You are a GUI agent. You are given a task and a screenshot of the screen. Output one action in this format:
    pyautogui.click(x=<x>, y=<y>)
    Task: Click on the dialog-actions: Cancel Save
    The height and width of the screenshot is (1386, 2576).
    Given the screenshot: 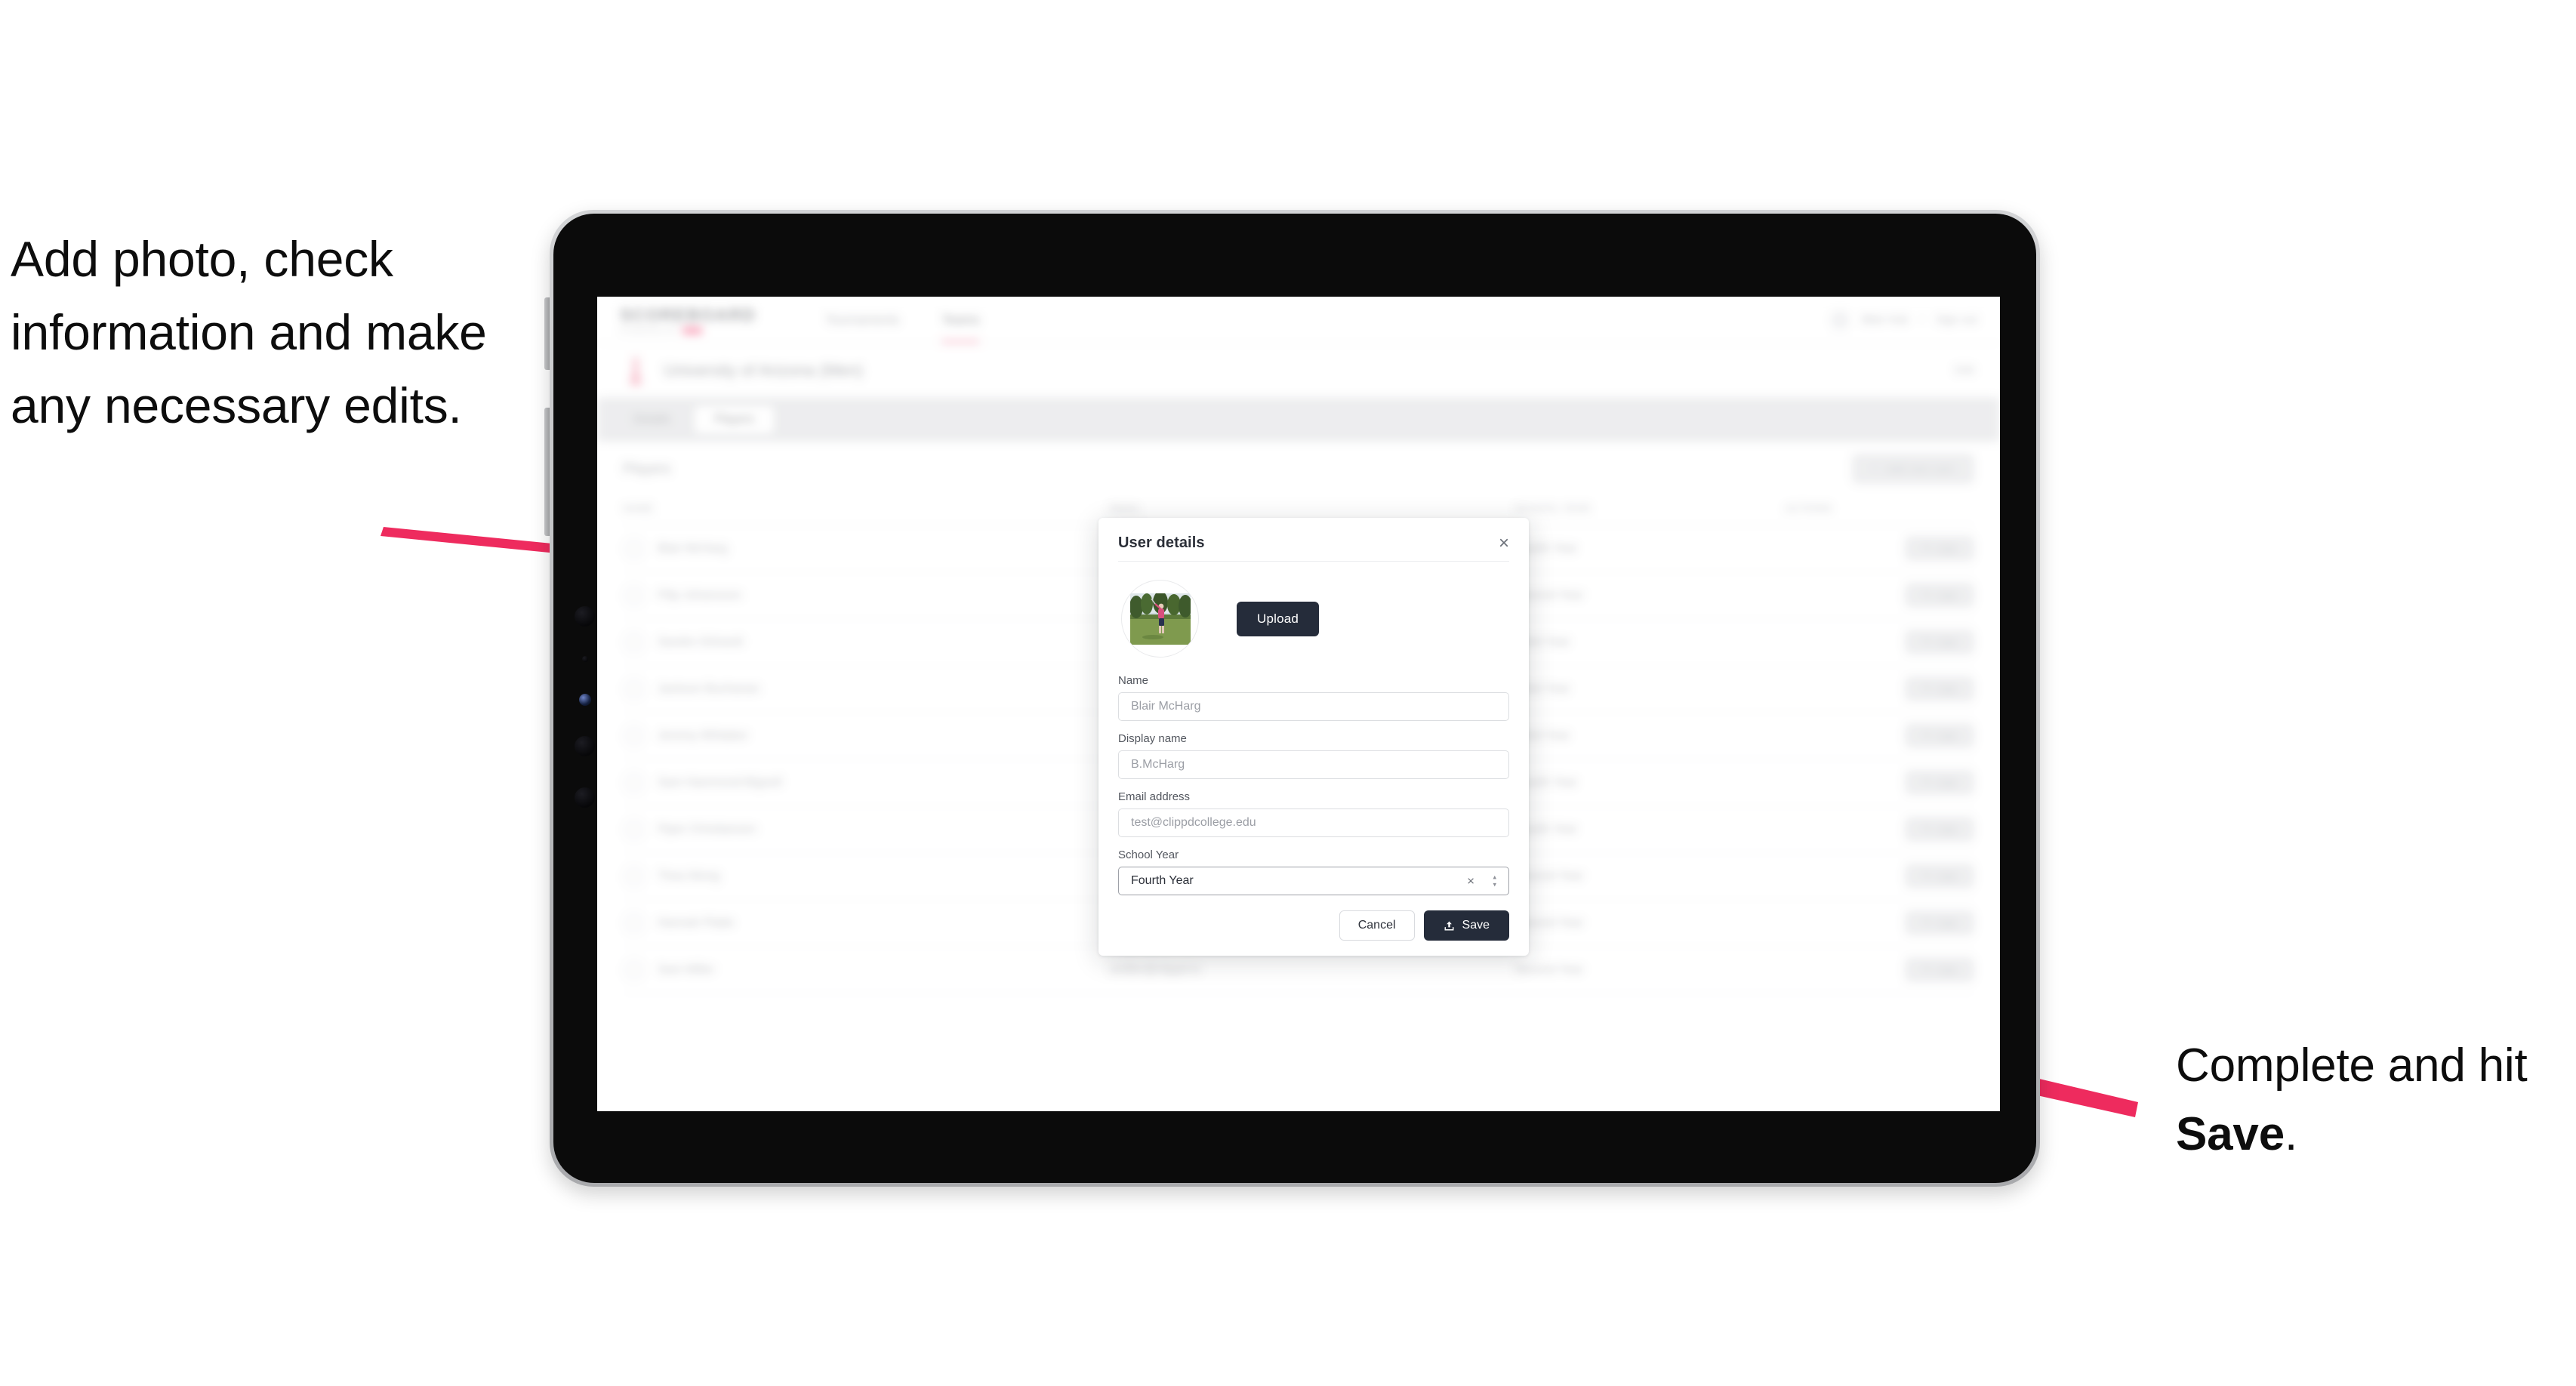 What is the action you would take?
    pyautogui.click(x=1313, y=925)
    